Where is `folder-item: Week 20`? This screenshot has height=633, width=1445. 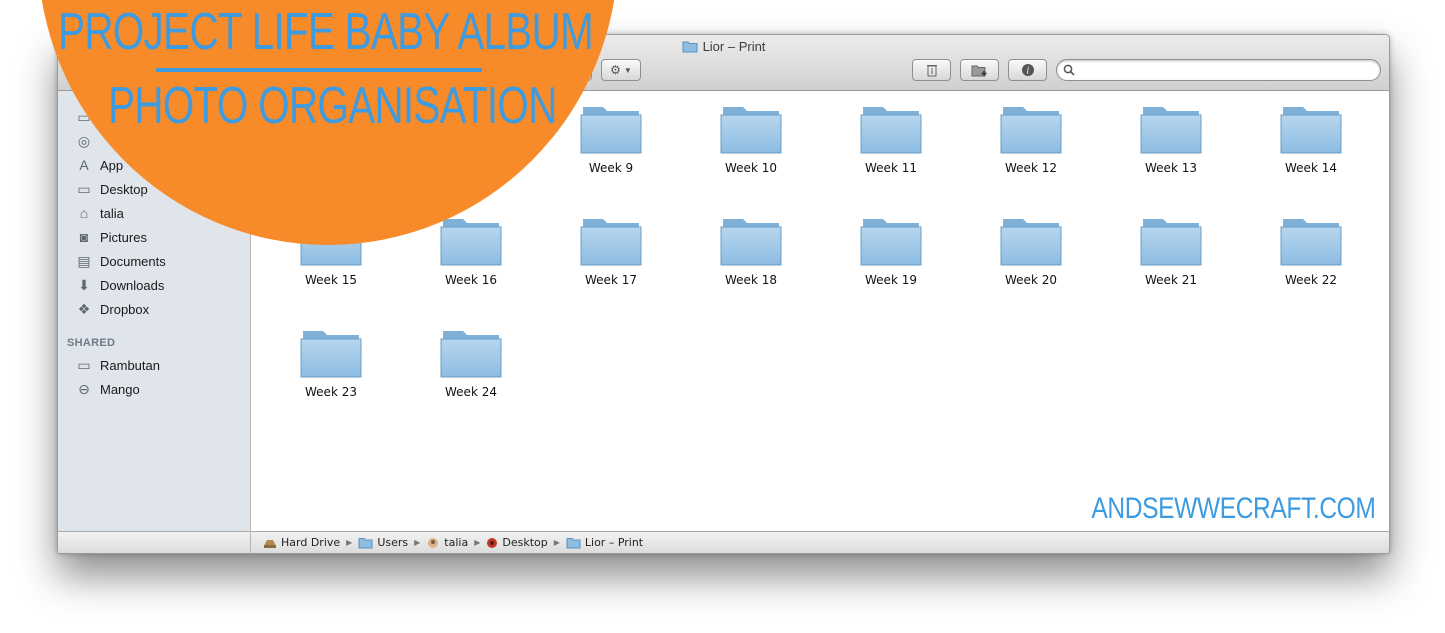 folder-item: Week 20 is located at coordinates (1031, 260).